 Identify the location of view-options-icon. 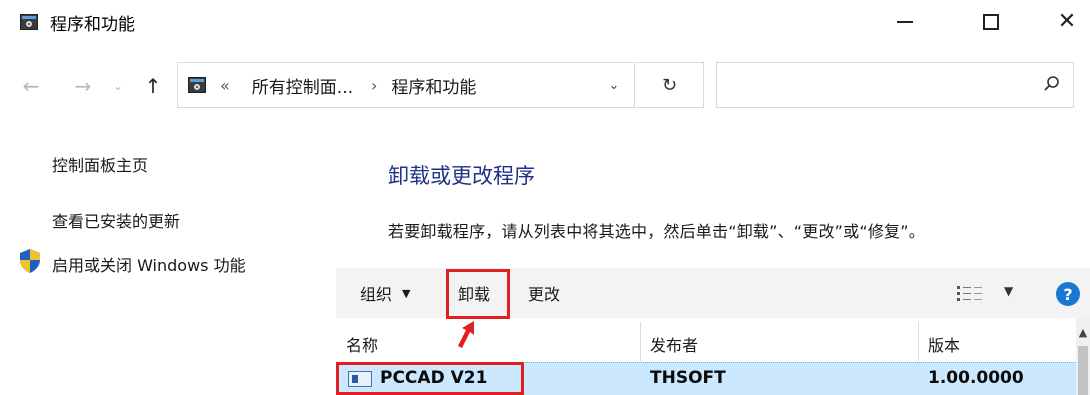
(972, 293).